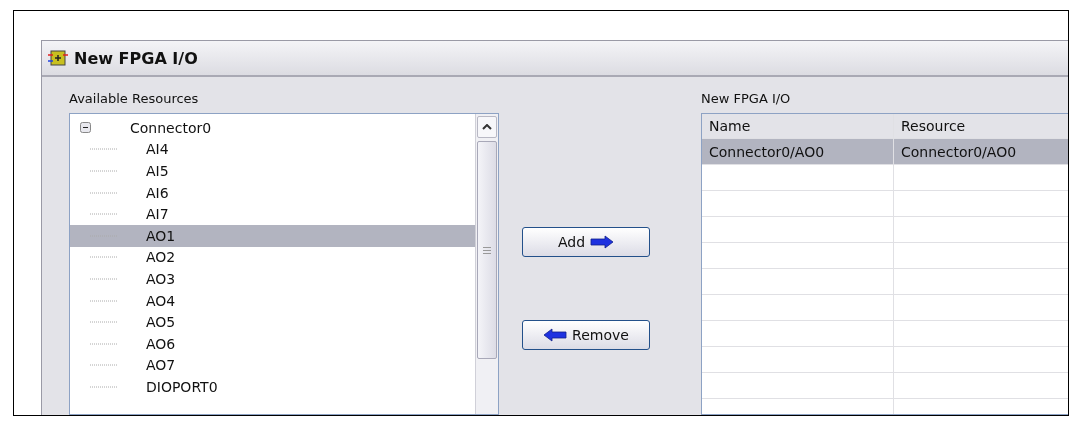 Image resolution: width=1084 pixels, height=428 pixels. What do you see at coordinates (161, 278) in the screenshot?
I see `tree-item-label: AO3` at bounding box center [161, 278].